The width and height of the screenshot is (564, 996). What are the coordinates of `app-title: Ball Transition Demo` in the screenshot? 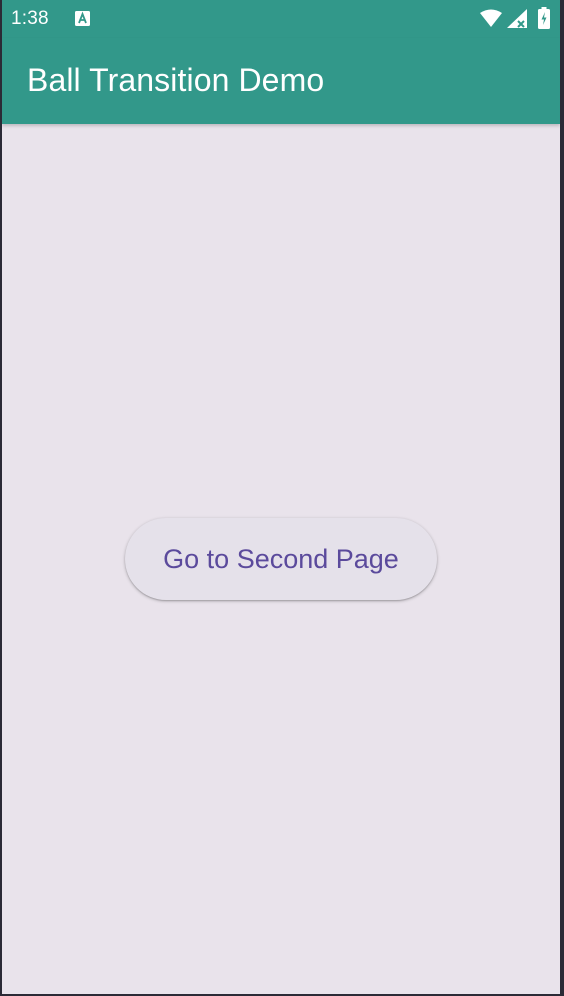 It's located at (176, 80).